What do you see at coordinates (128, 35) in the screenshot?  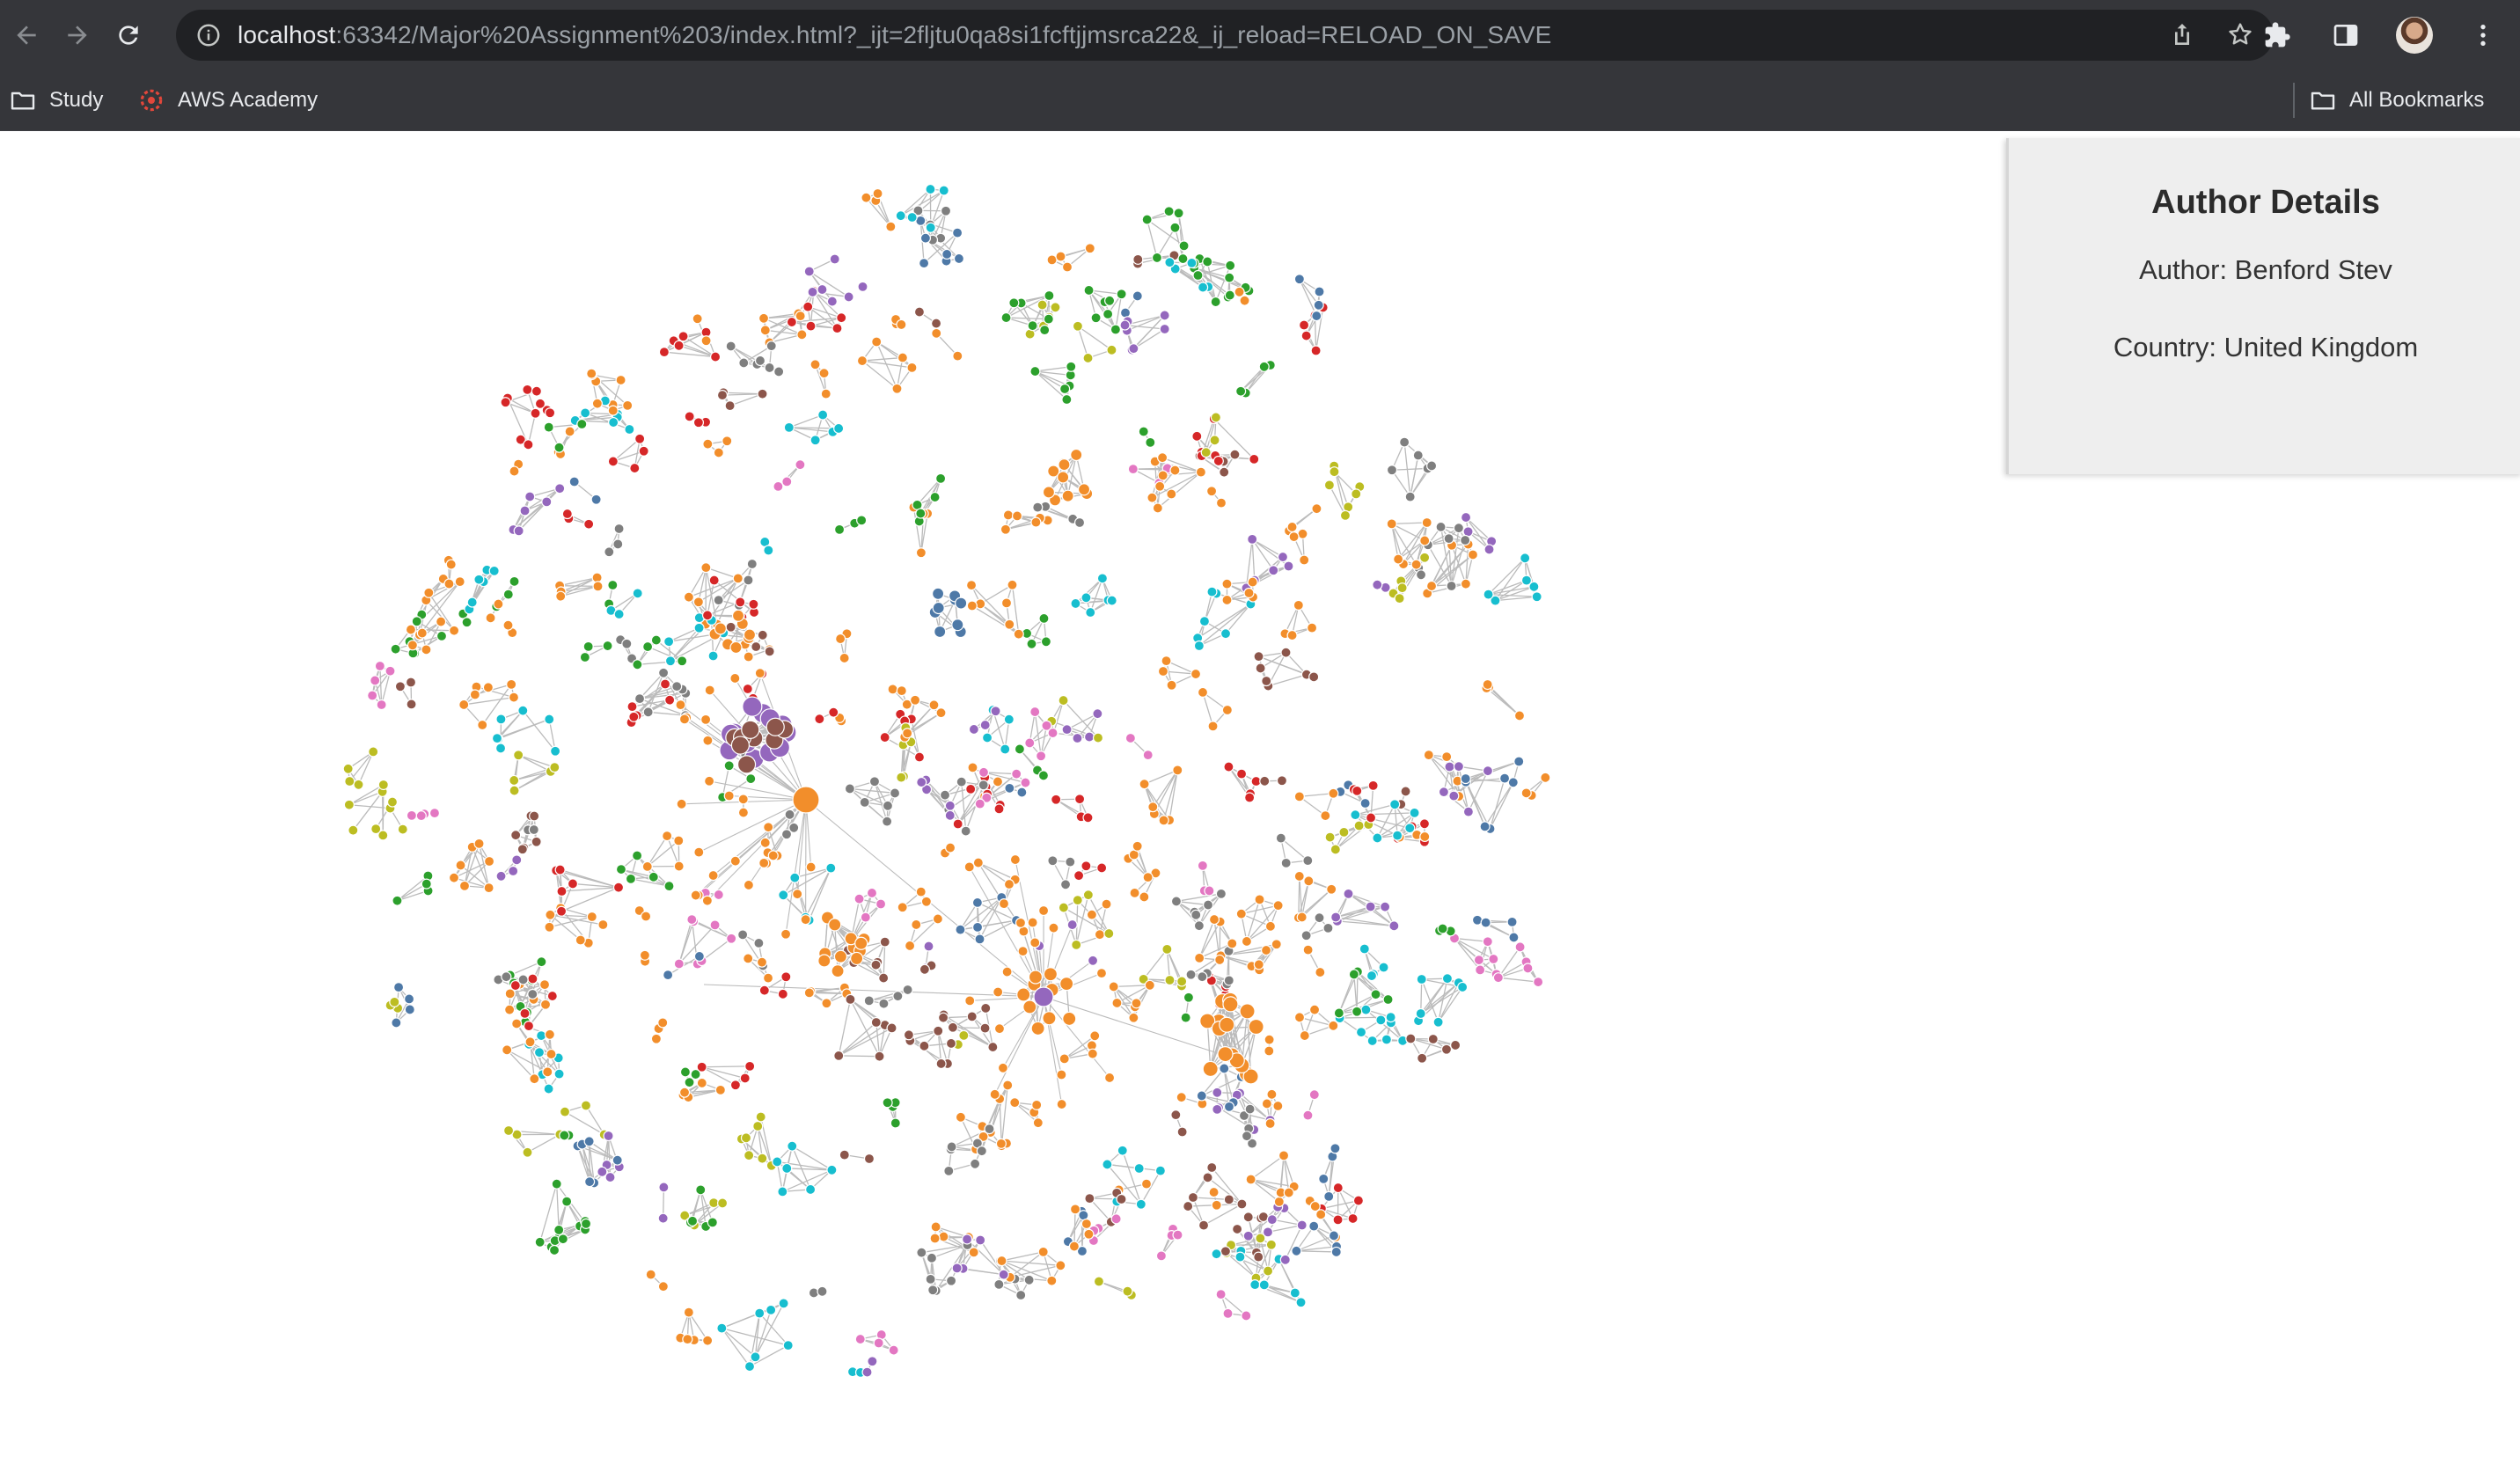 I see `reload-button` at bounding box center [128, 35].